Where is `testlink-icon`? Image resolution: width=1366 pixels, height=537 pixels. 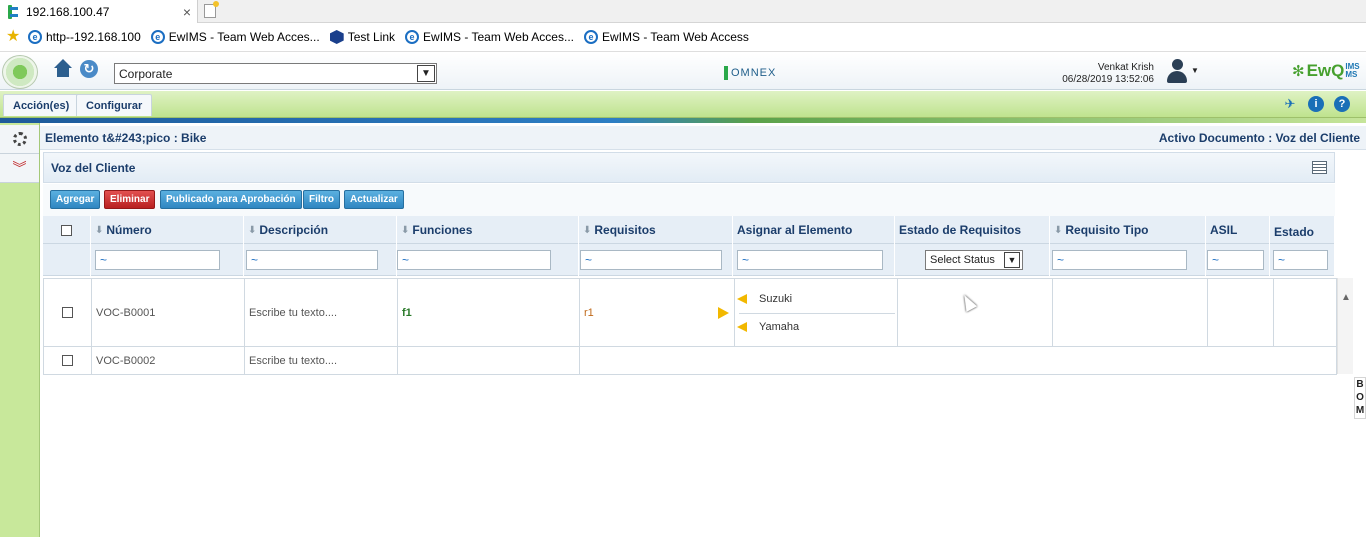
testlink-icon is located at coordinates (336, 37).